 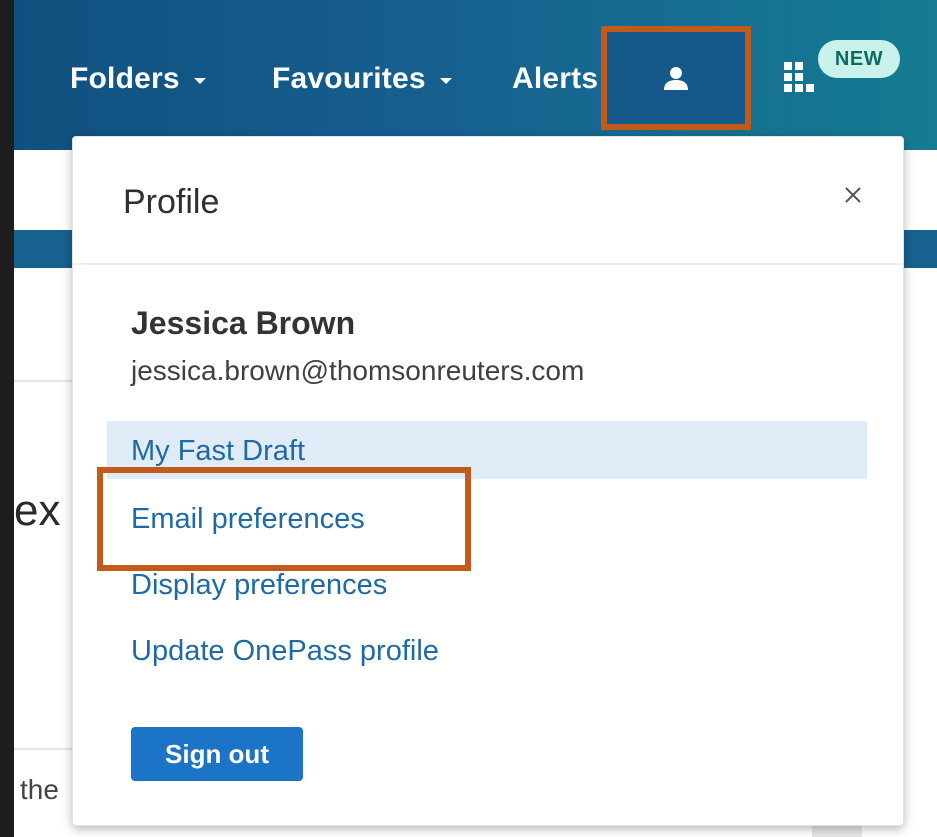 I want to click on menu-item-display-preferences: Display preferences, so click(x=259, y=585).